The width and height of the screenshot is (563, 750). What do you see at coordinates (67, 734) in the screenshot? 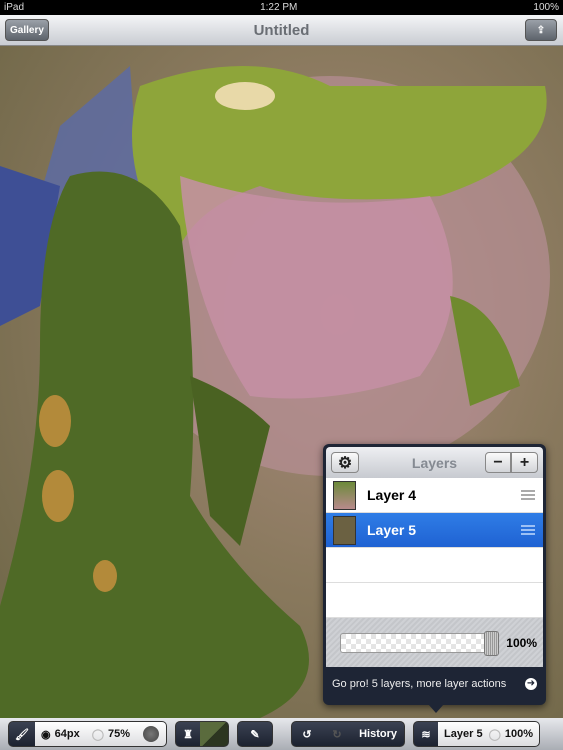
I see `brush-size-value: 64px` at bounding box center [67, 734].